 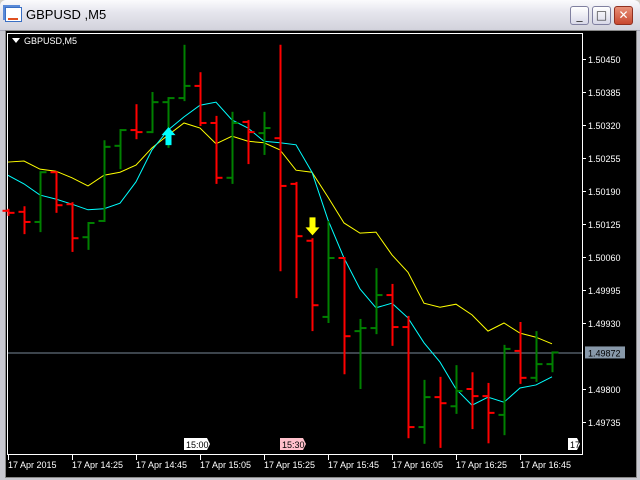 I want to click on current-price-label: 1.49872, so click(x=604, y=353).